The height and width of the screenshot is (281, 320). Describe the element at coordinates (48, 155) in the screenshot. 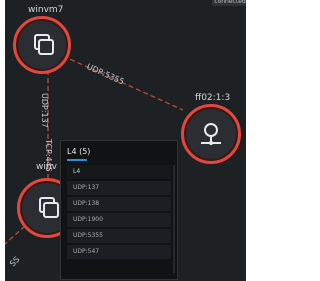

I see `link-label-tcp445: TCP:445` at that location.